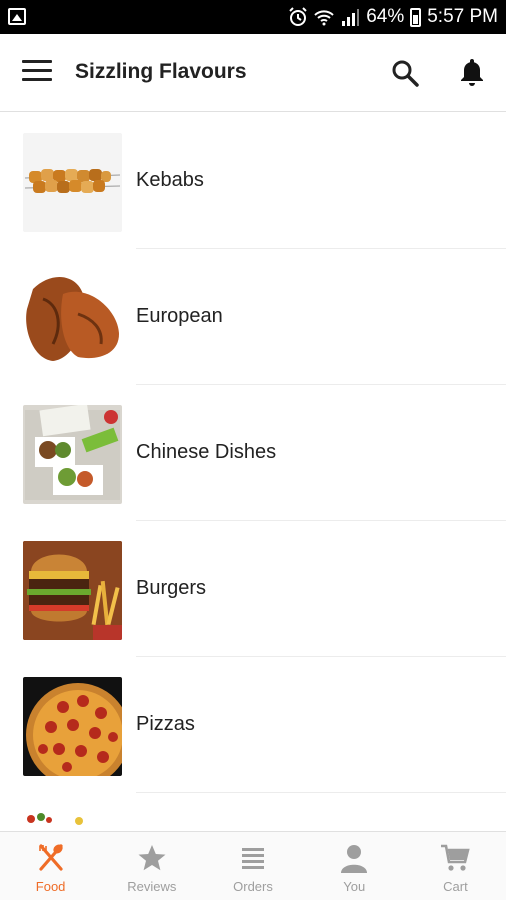 The width and height of the screenshot is (506, 900). I want to click on category-label: Pizzas, so click(165, 724).